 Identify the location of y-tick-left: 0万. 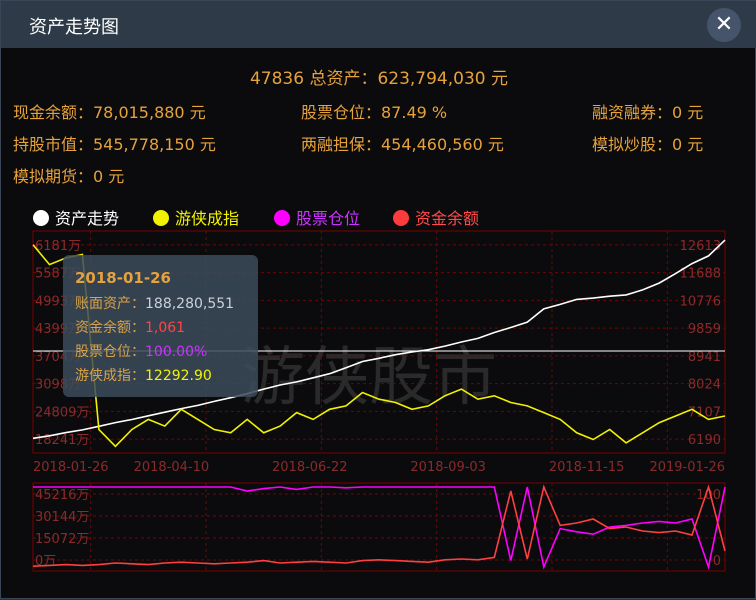
(45, 561).